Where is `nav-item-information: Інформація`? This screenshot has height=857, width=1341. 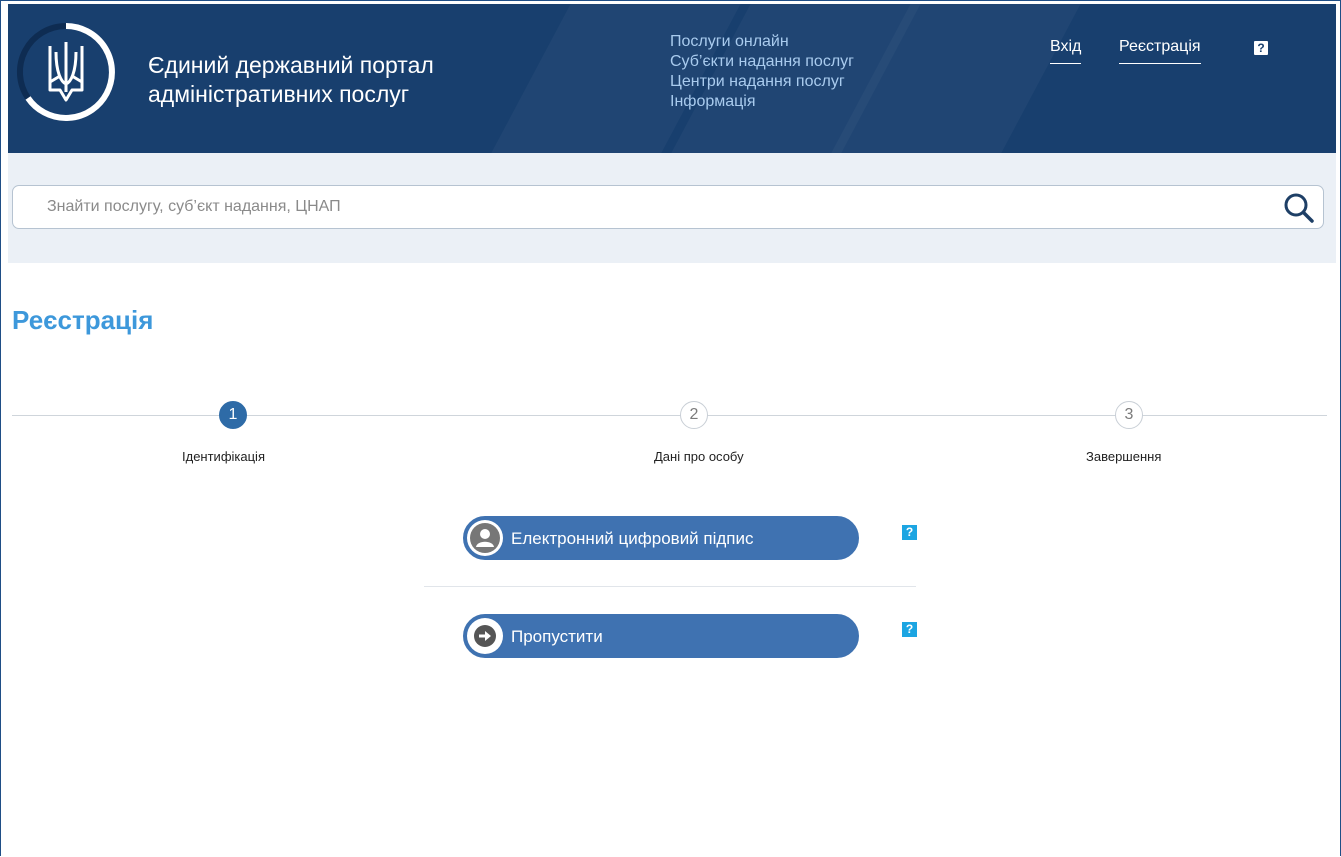
nav-item-information: Інформація is located at coordinates (762, 102).